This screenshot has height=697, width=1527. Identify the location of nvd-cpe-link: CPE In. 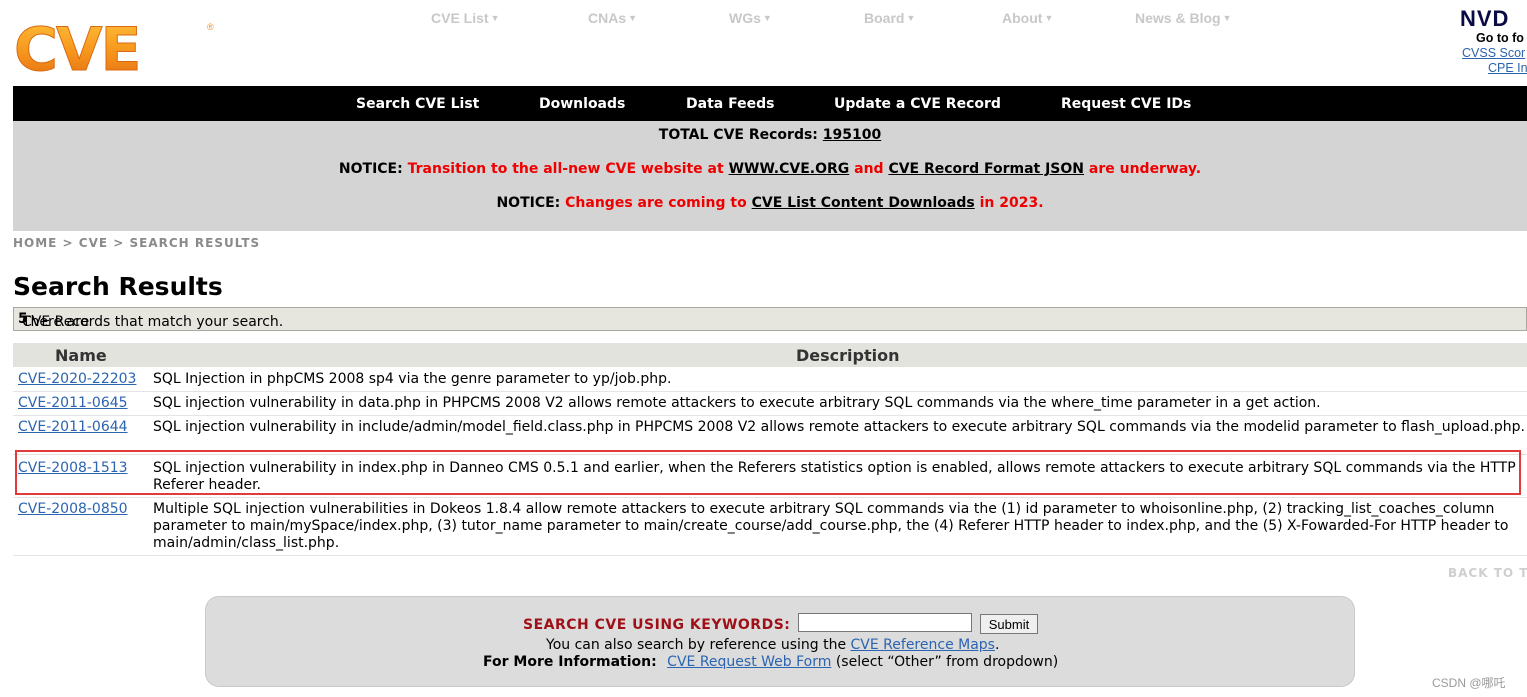
(1507, 68).